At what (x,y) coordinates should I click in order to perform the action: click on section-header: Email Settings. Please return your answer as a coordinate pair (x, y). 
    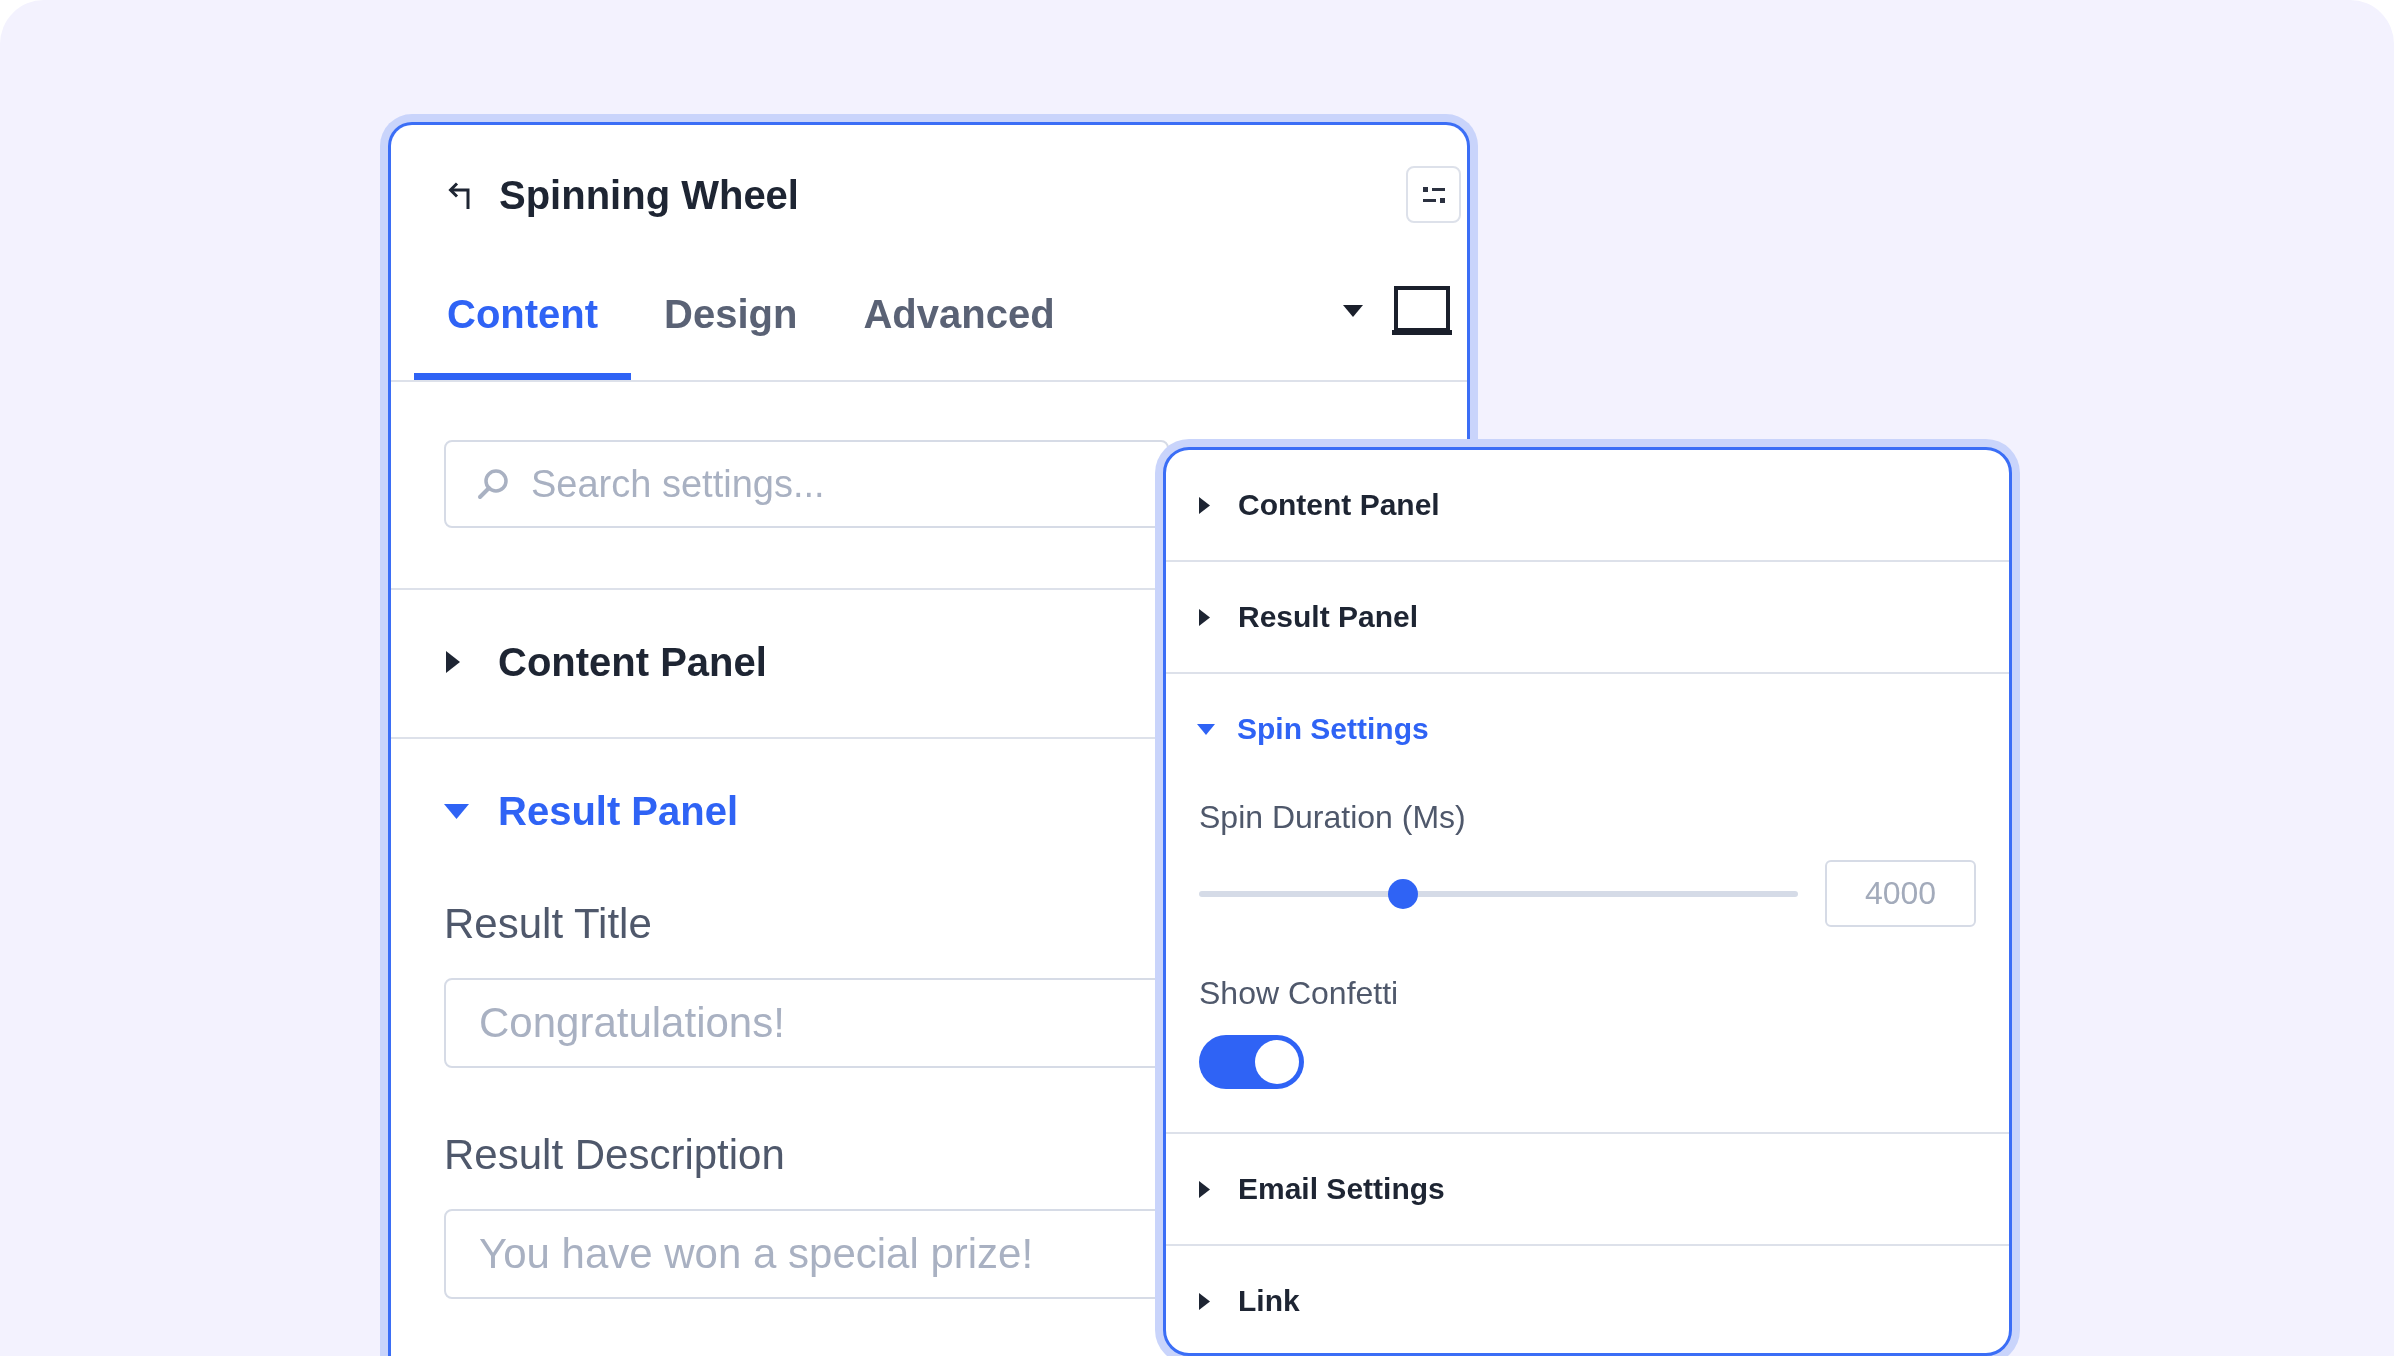
    Looking at the image, I should click on (1322, 1189).